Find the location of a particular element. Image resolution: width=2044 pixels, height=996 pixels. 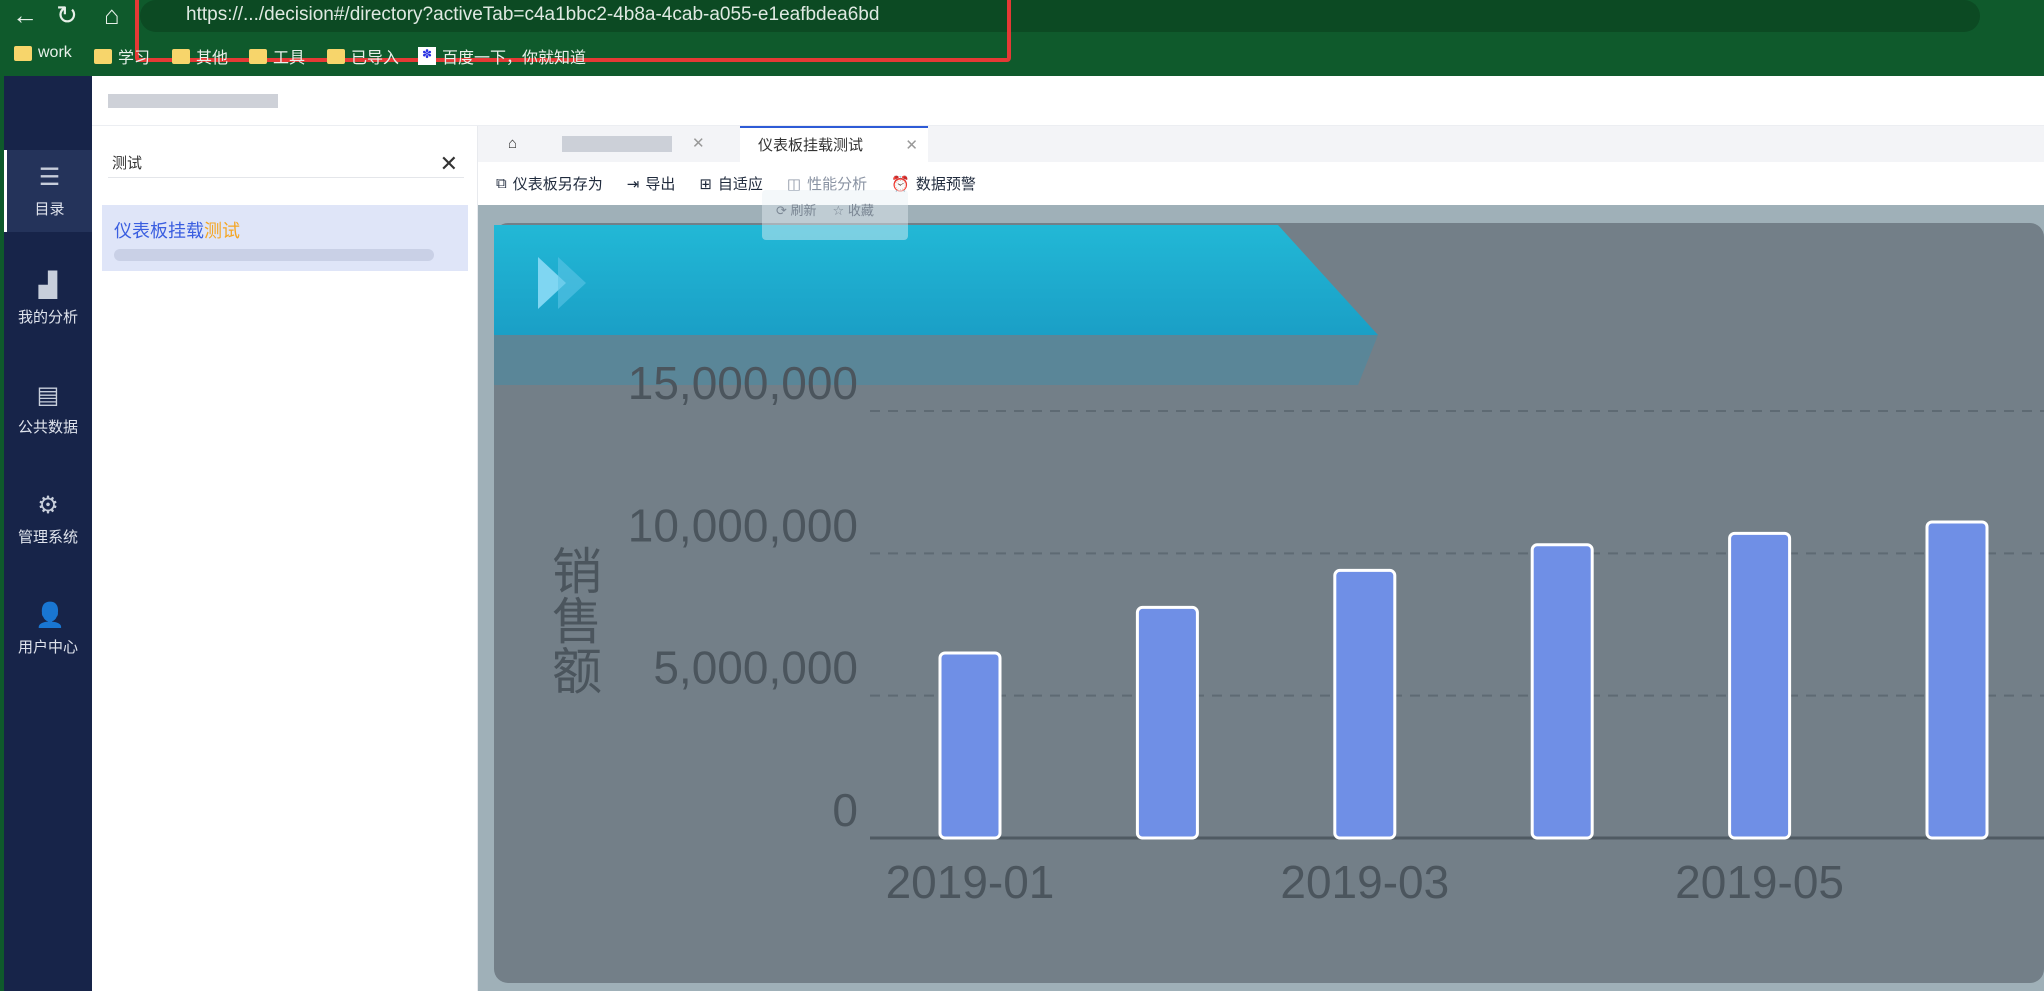

bookmark-tools: 工具 is located at coordinates (277, 56).